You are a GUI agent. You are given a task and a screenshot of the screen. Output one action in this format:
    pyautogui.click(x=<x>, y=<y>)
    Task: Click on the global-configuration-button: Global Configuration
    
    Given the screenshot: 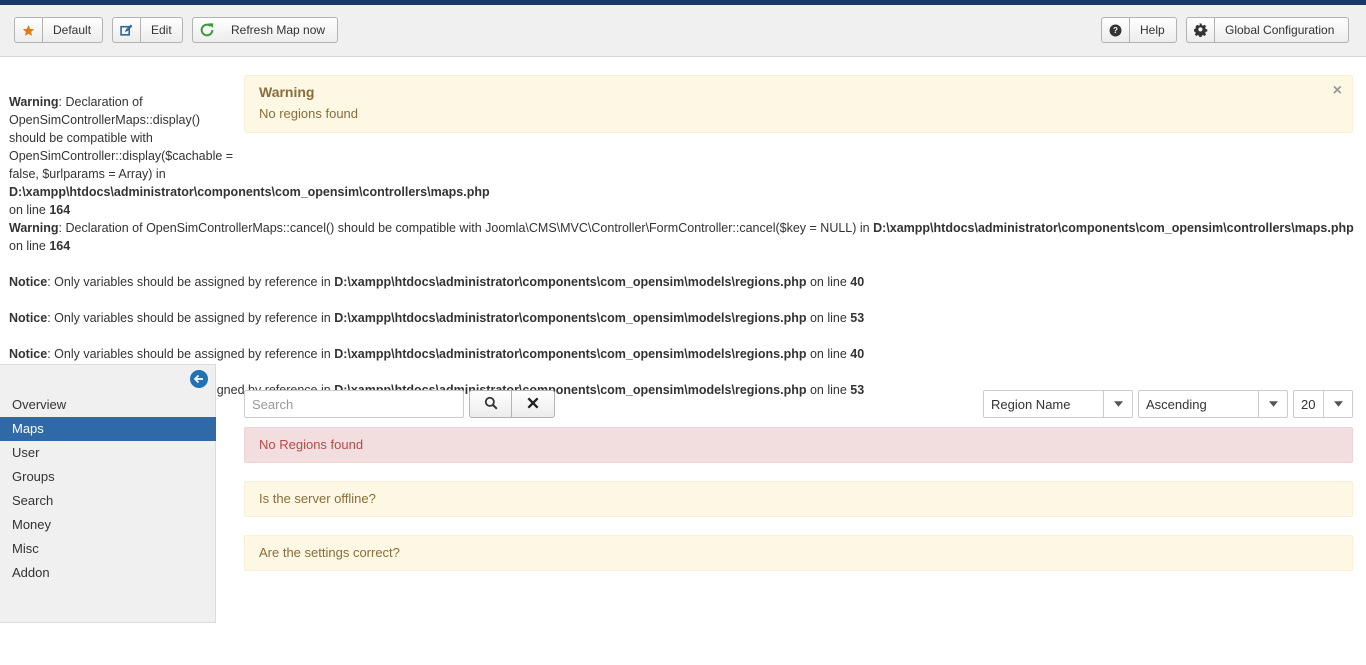 What is the action you would take?
    pyautogui.click(x=1267, y=30)
    